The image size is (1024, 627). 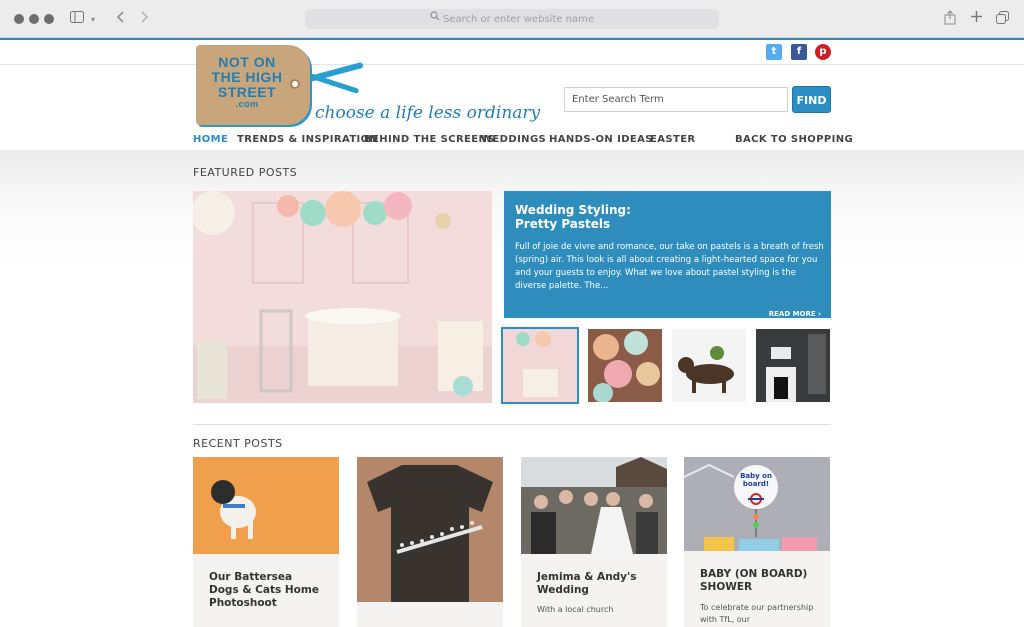 I want to click on logo-line-3: STREET, so click(x=247, y=92).